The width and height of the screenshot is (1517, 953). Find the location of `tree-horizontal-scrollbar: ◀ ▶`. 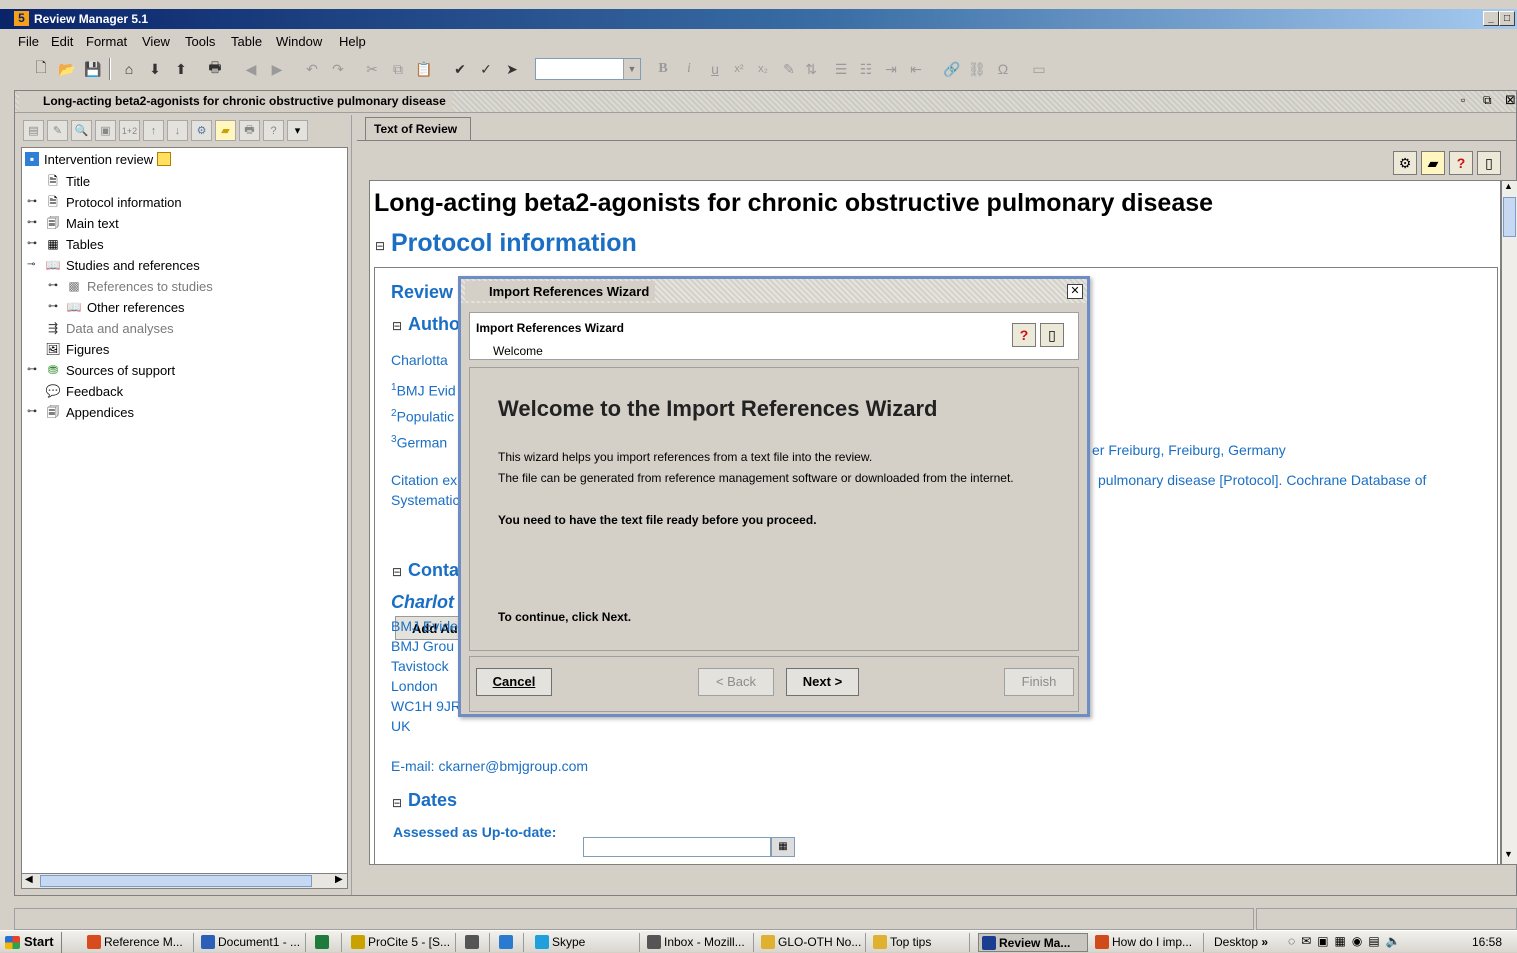

tree-horizontal-scrollbar: ◀ ▶ is located at coordinates (184, 881).